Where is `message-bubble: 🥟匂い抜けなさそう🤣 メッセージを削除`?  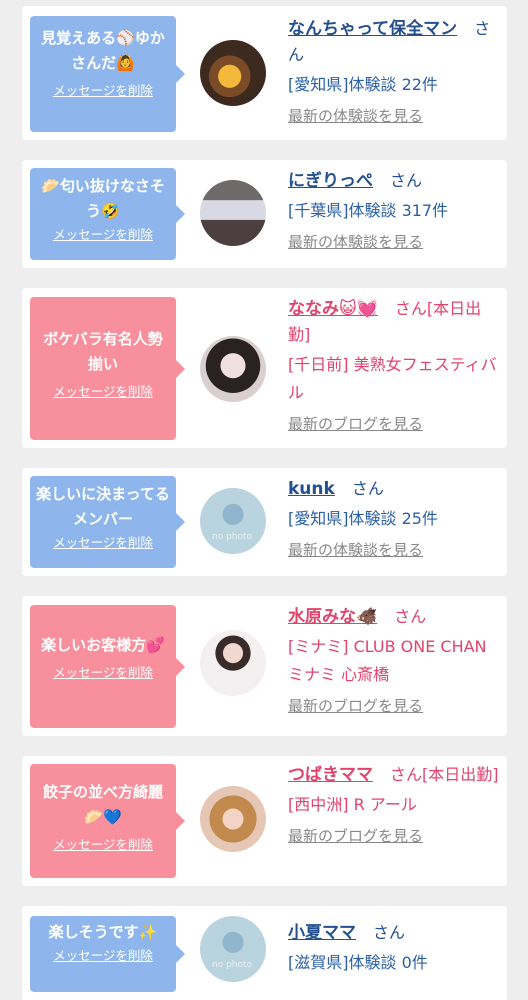
message-bubble: 🥟匂い抜けなさそう🤣 メッセージを削除 is located at coordinates (107, 214).